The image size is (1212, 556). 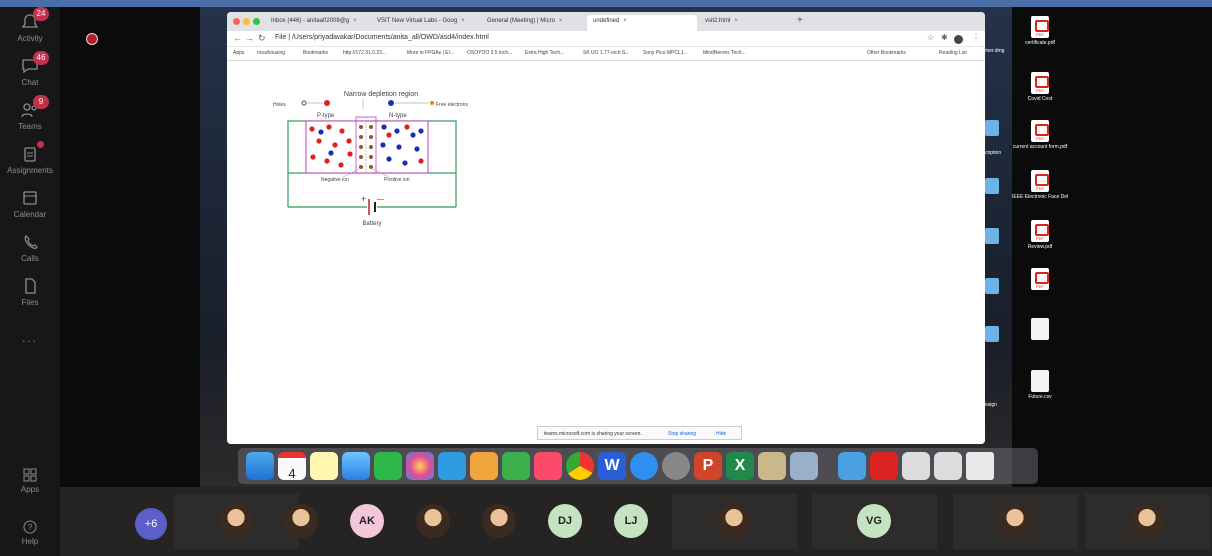 What do you see at coordinates (30, 541) in the screenshot?
I see `help-label: Help` at bounding box center [30, 541].